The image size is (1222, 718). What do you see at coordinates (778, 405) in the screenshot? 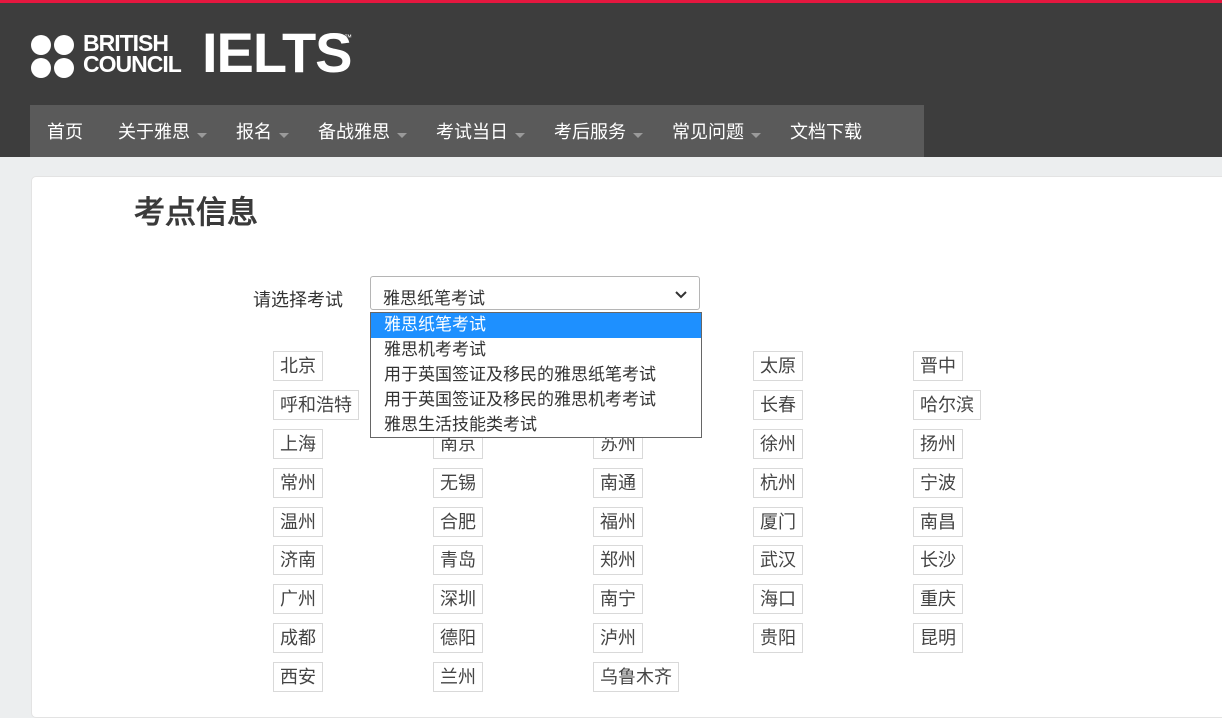
I see `city-link: 长春` at bounding box center [778, 405].